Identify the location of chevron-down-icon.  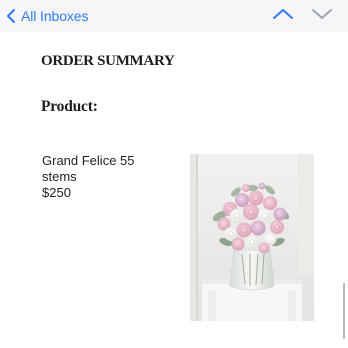
(322, 16).